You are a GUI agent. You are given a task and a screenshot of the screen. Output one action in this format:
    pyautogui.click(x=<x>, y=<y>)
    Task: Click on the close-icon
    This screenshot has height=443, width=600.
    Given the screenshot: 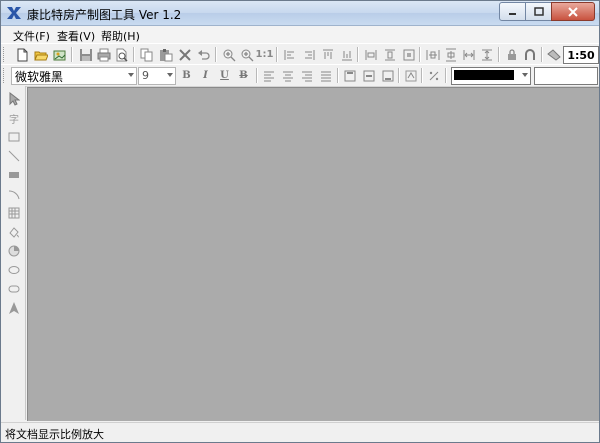 What is the action you would take?
    pyautogui.click(x=573, y=11)
    